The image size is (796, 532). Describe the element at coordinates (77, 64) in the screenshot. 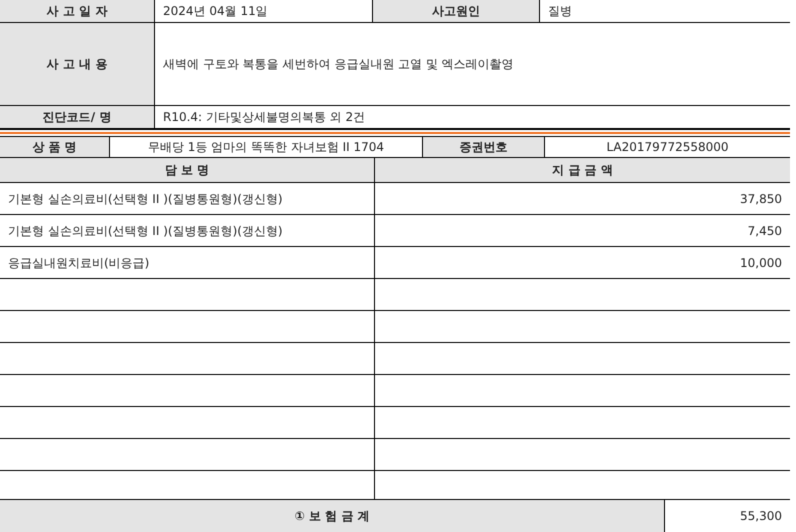

I see `field-label: 사 고 내 용` at that location.